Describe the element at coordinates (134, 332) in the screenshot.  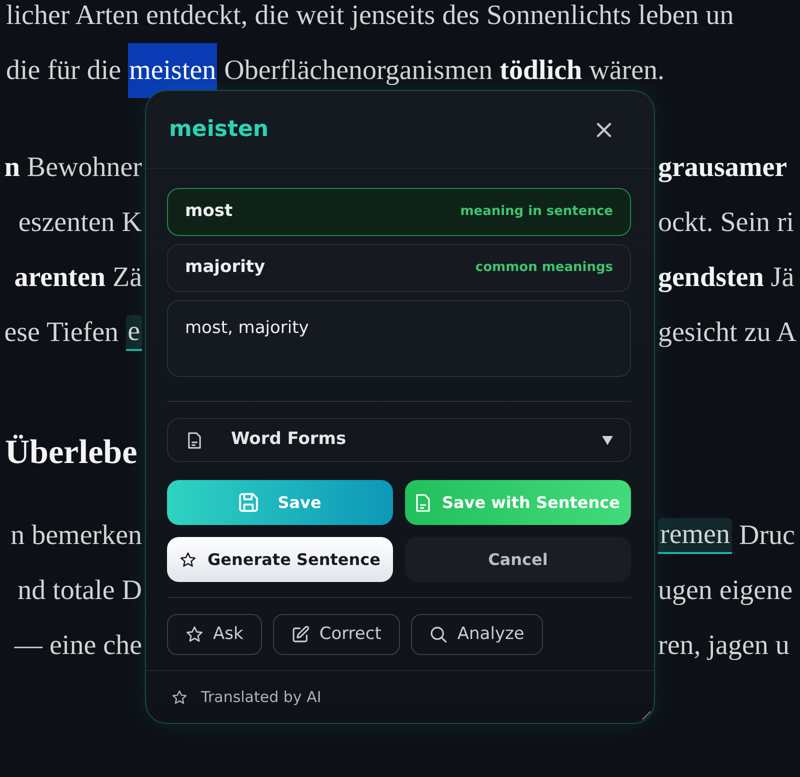
I see `highlighted-word: e` at that location.